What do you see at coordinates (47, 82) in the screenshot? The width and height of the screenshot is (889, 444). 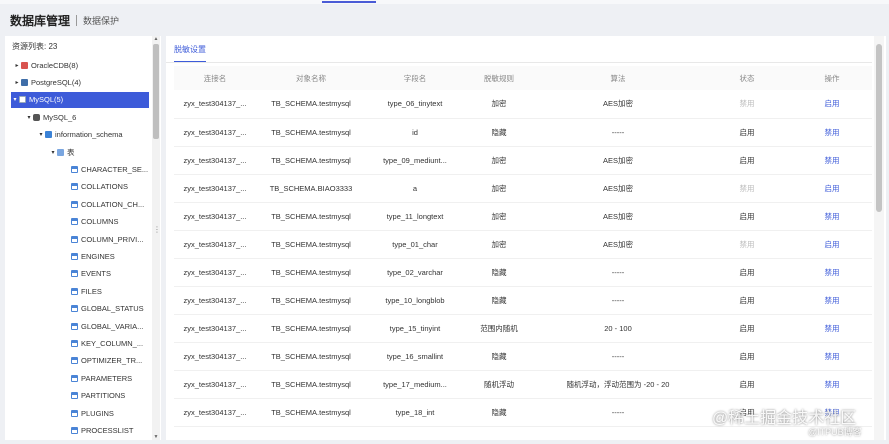 I see `tree-item: ▸ PostgreSQL(4)` at bounding box center [47, 82].